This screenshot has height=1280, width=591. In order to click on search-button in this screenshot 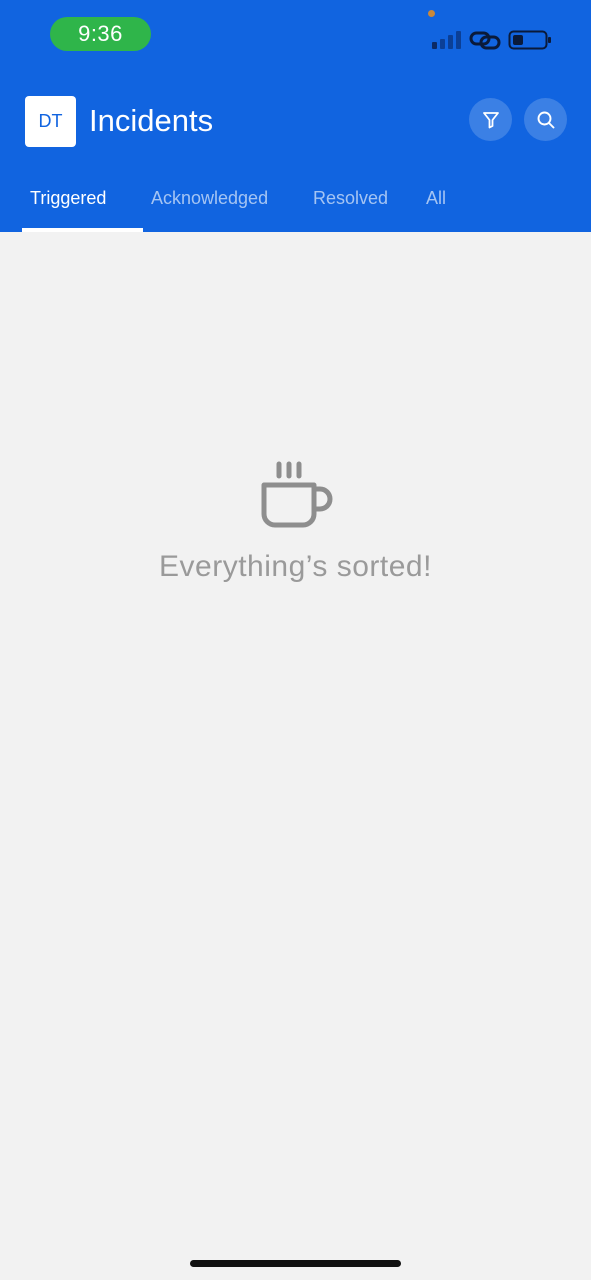, I will do `click(545, 119)`.